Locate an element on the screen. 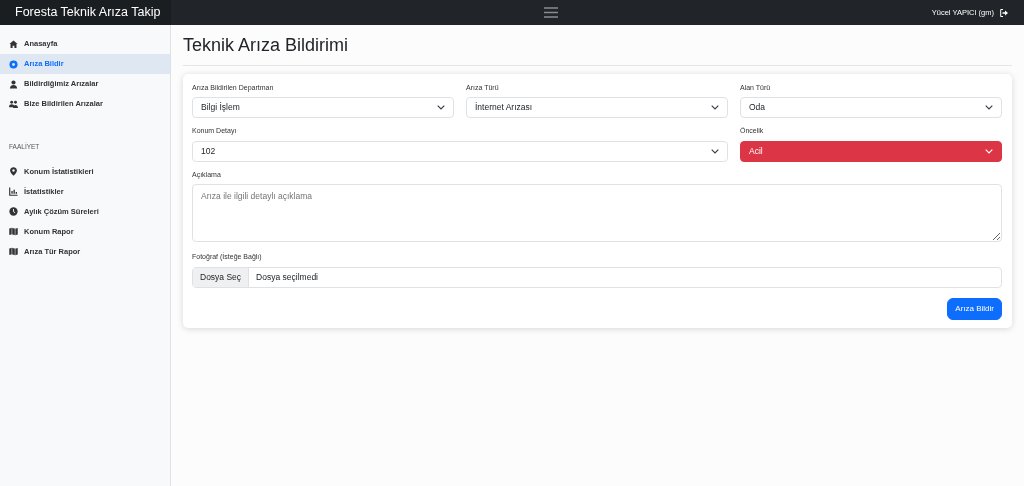  circle-icon is located at coordinates (13, 64).